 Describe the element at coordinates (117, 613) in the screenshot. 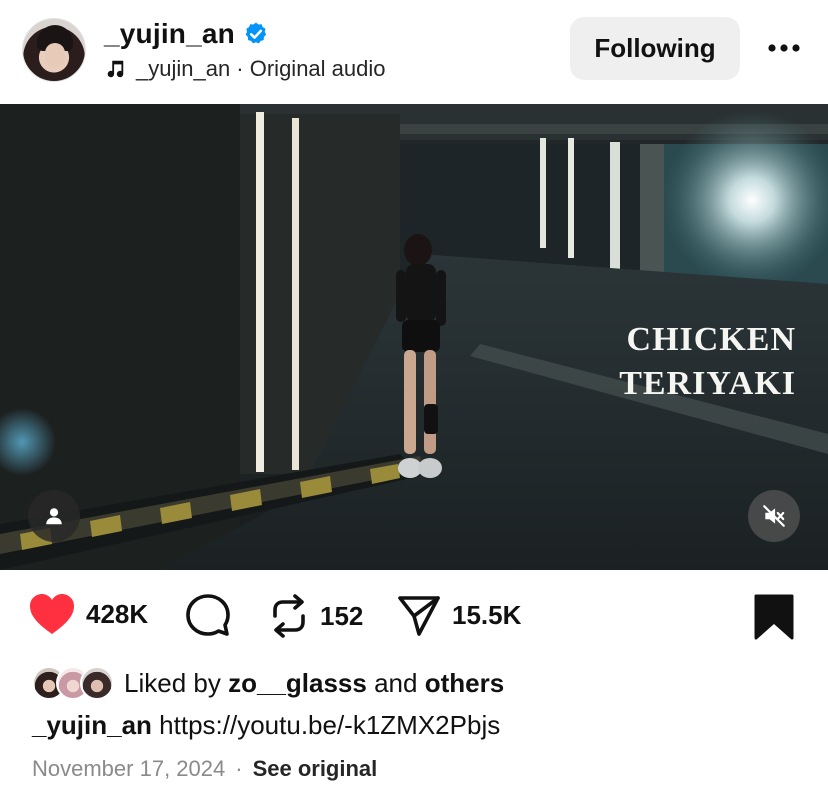

I see `like-count: 428K` at that location.